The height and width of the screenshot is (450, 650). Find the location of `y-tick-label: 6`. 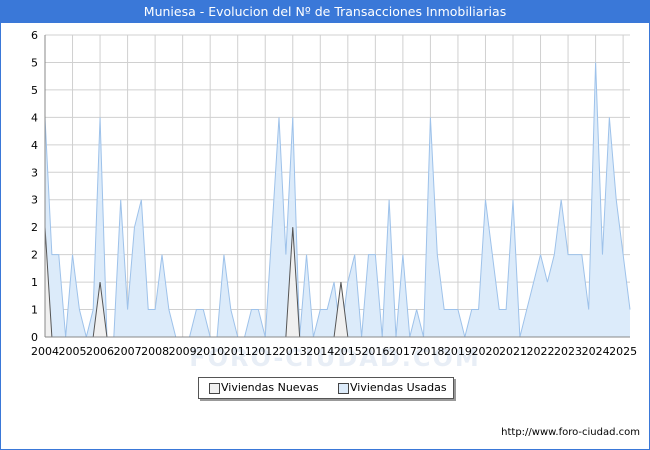

y-tick-label: 6 is located at coordinates (34, 35).